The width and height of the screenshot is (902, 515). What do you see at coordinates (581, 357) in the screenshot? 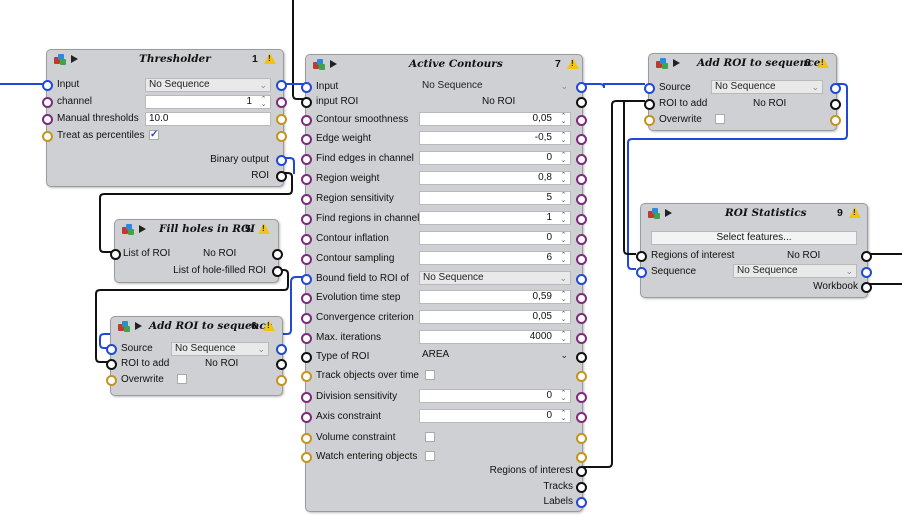
I see `type-output-port` at bounding box center [581, 357].